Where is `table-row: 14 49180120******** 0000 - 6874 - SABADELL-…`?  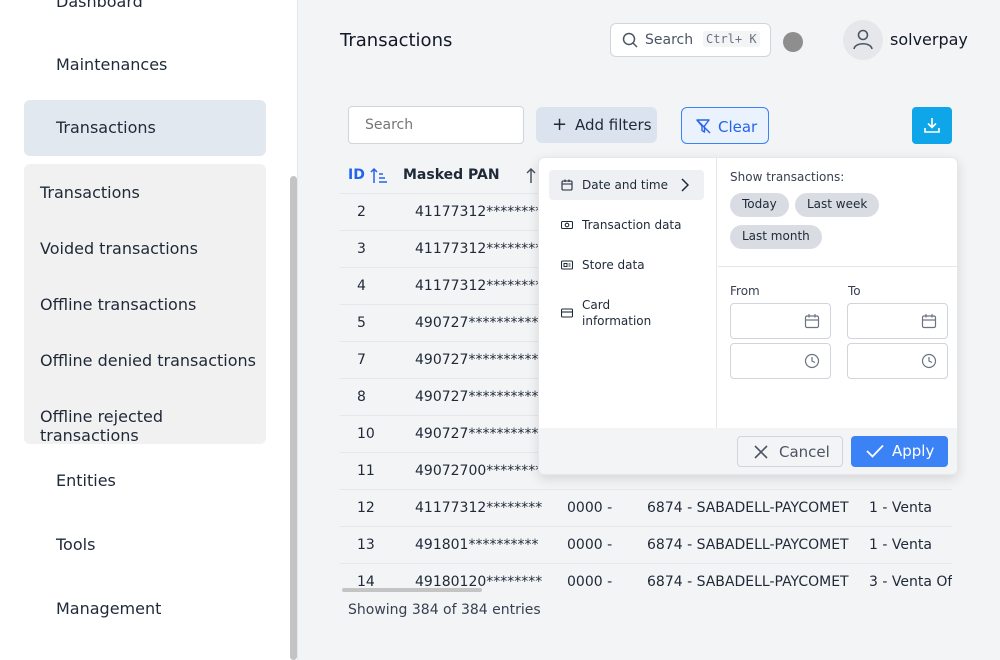
table-row: 14 49180120******** 0000 - 6874 - SABADELL-… is located at coordinates (646, 576).